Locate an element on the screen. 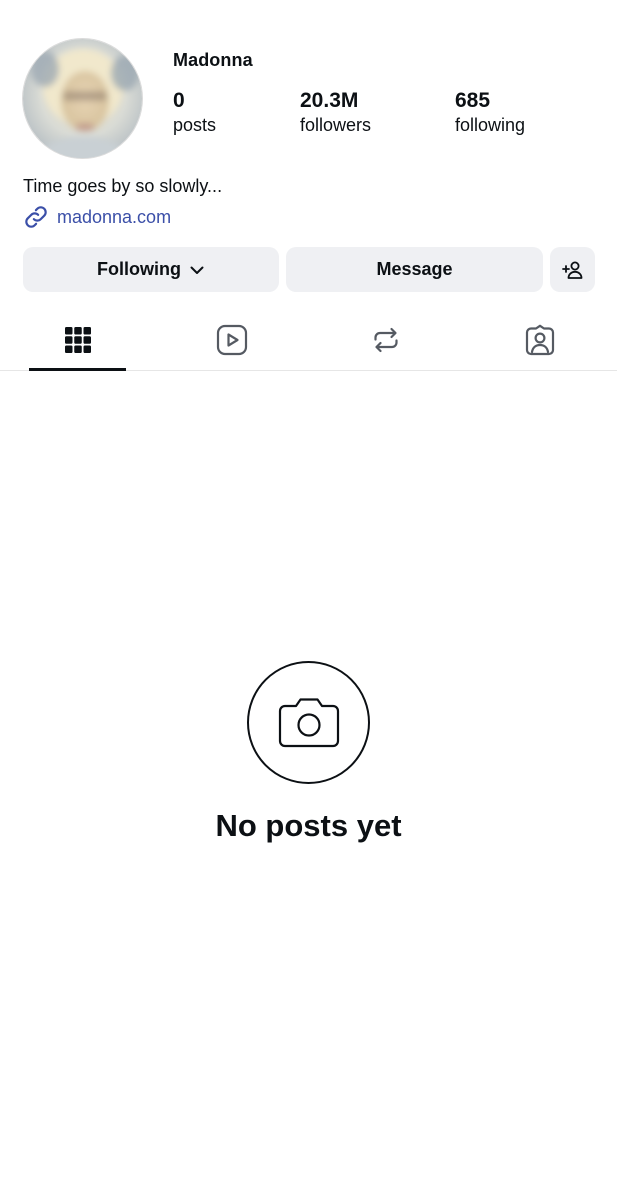 The height and width of the screenshot is (1200, 617). grid-icon is located at coordinates (77, 340).